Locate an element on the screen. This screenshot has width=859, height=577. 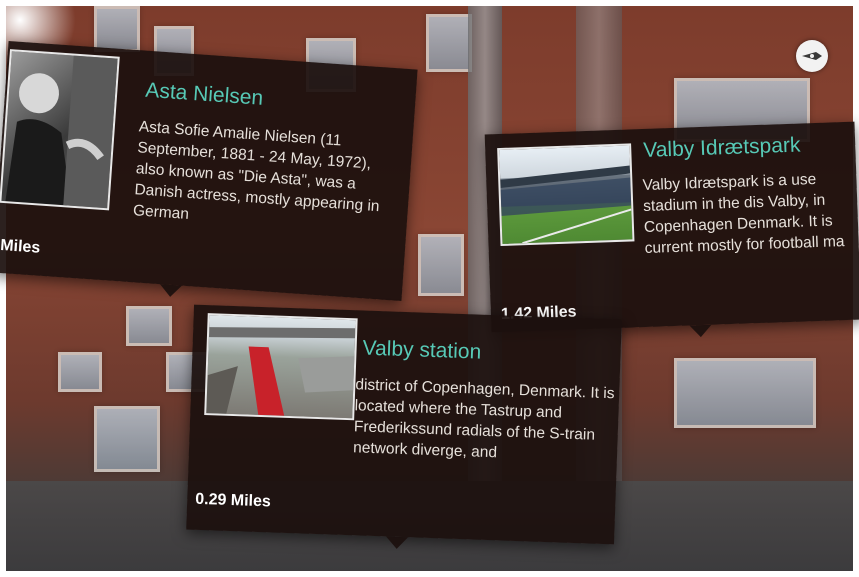
poi-thumbnail-portrait is located at coordinates (60, 130).